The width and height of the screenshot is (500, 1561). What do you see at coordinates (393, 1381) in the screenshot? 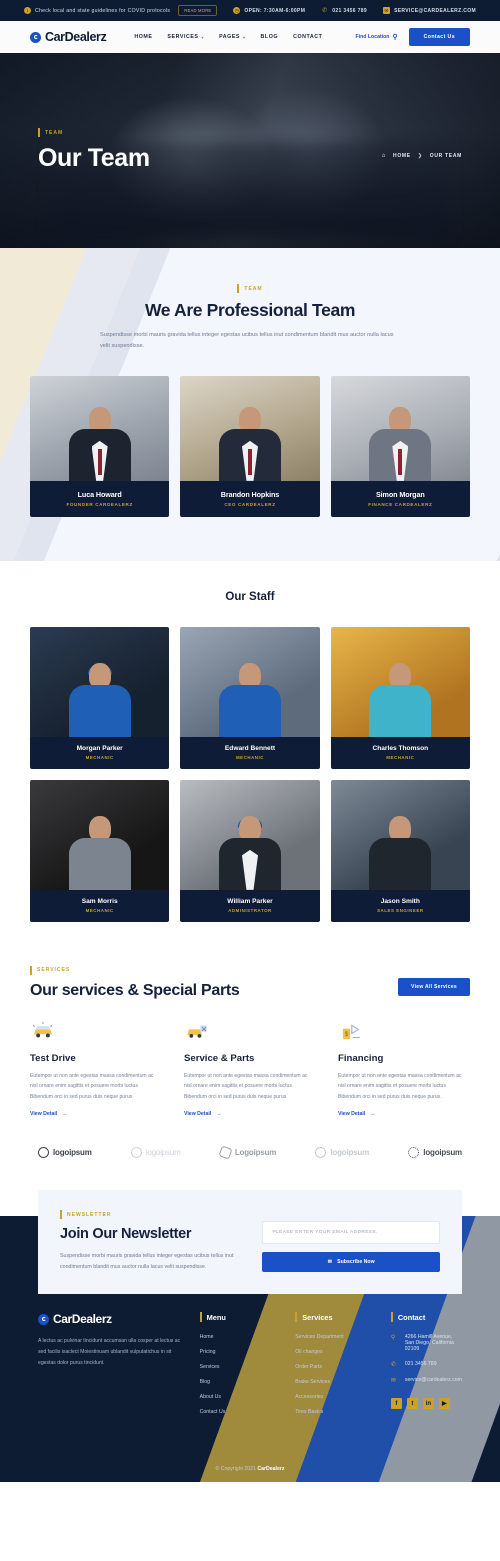
I see `envelope-icon: ✉` at bounding box center [393, 1381].